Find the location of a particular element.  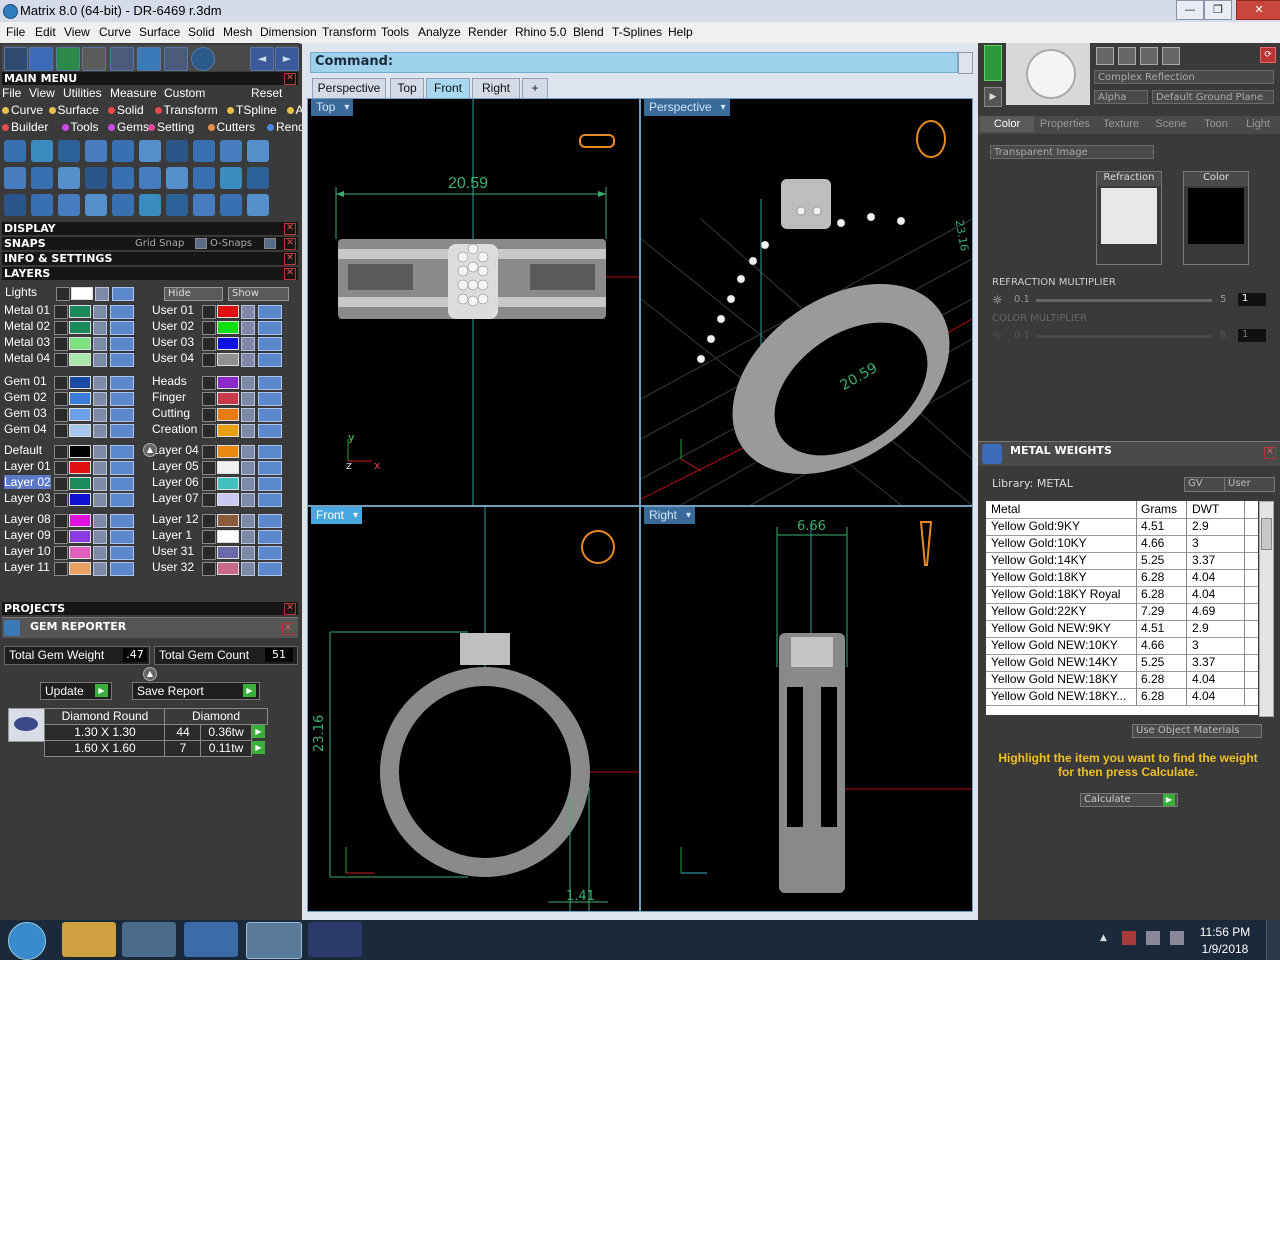

layer-row: Default is located at coordinates (72, 451).